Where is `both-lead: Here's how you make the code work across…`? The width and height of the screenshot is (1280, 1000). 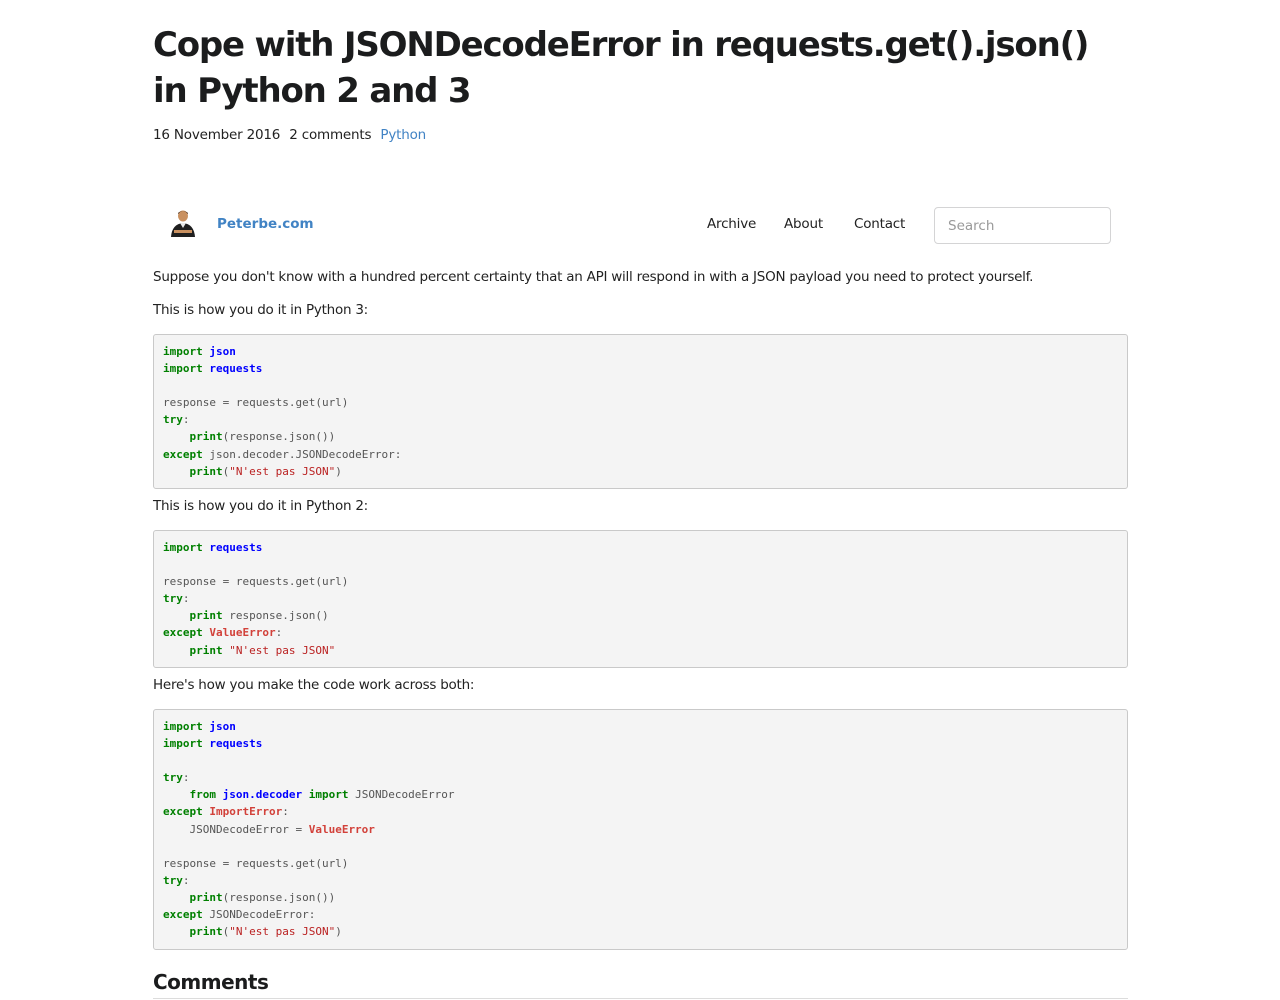
both-lead: Here's how you make the code work across… is located at coordinates (314, 685).